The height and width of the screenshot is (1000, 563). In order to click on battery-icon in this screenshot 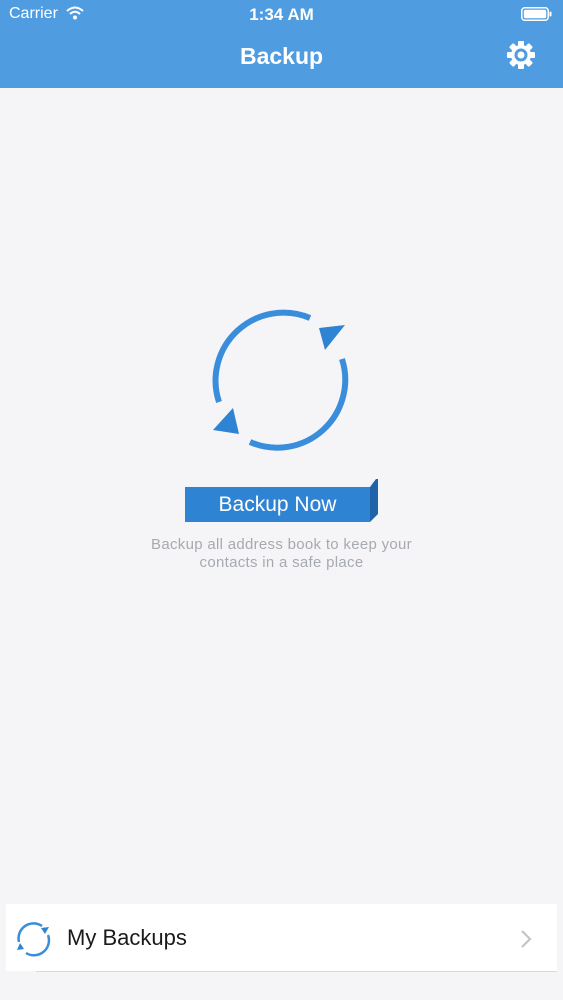, I will do `click(536, 16)`.